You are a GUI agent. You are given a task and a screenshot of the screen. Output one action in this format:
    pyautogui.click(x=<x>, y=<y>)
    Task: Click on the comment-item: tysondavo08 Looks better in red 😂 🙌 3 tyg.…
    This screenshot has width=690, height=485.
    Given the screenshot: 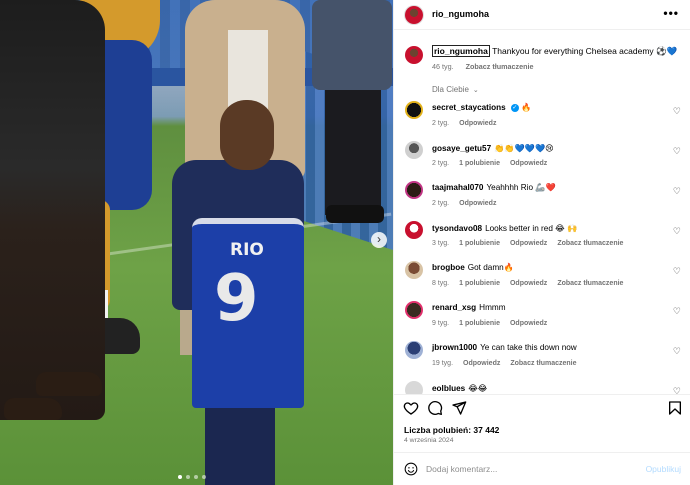 What is the action you would take?
    pyautogui.click(x=542, y=238)
    